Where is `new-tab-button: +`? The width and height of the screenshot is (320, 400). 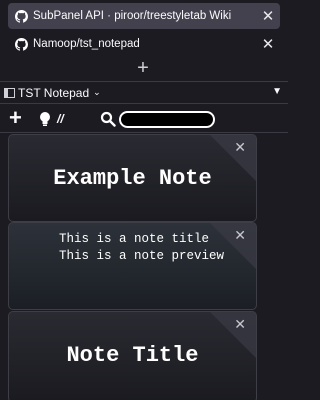 new-tab-button: + is located at coordinates (143, 68).